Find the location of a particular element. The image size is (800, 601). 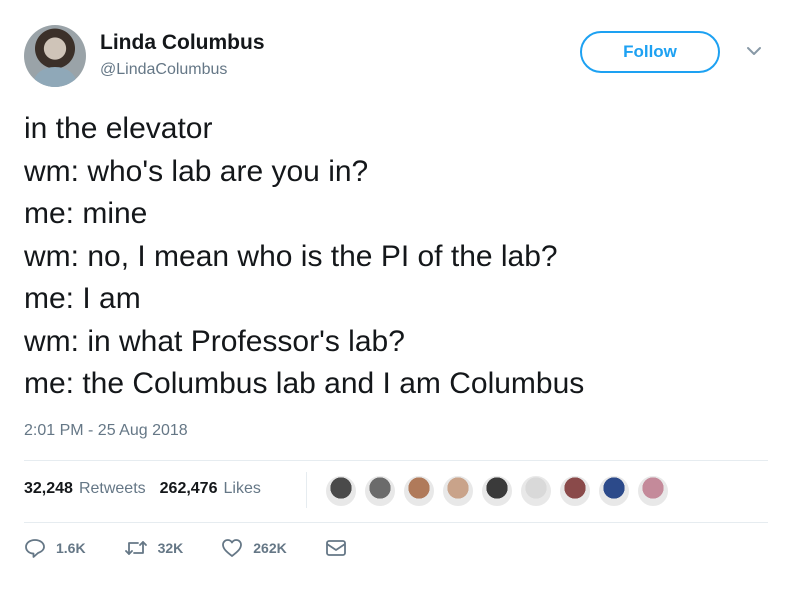

stats-separator is located at coordinates (306, 490).